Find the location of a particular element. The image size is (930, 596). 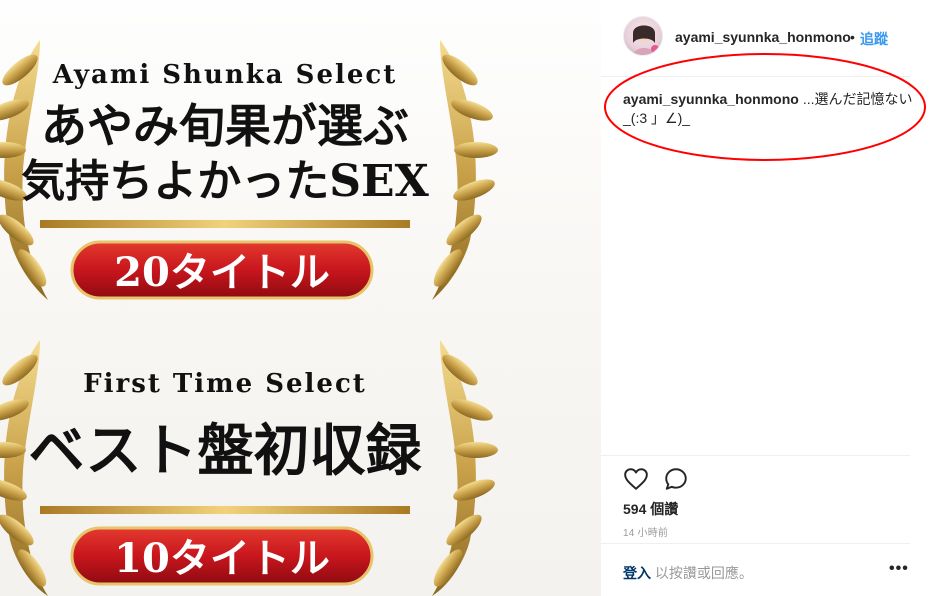

like-count: 594 個讚 is located at coordinates (650, 509).